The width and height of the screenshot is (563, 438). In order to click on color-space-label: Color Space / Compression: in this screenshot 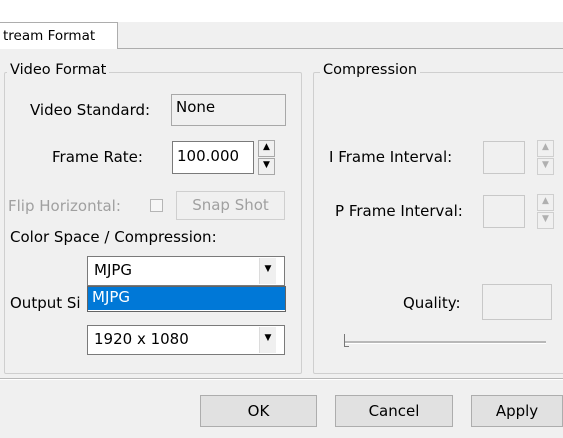, I will do `click(113, 237)`.